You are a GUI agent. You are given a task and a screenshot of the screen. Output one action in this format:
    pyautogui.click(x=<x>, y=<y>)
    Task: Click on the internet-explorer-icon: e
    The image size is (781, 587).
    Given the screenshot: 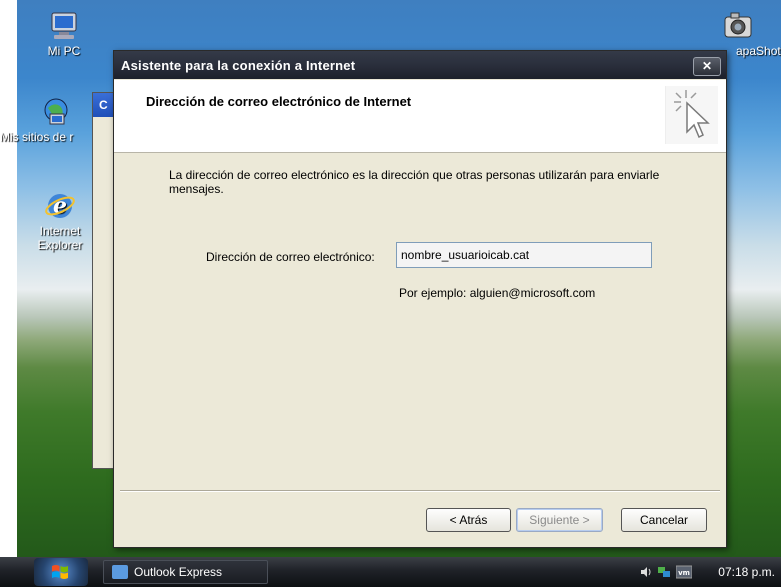 What is the action you would take?
    pyautogui.click(x=60, y=206)
    